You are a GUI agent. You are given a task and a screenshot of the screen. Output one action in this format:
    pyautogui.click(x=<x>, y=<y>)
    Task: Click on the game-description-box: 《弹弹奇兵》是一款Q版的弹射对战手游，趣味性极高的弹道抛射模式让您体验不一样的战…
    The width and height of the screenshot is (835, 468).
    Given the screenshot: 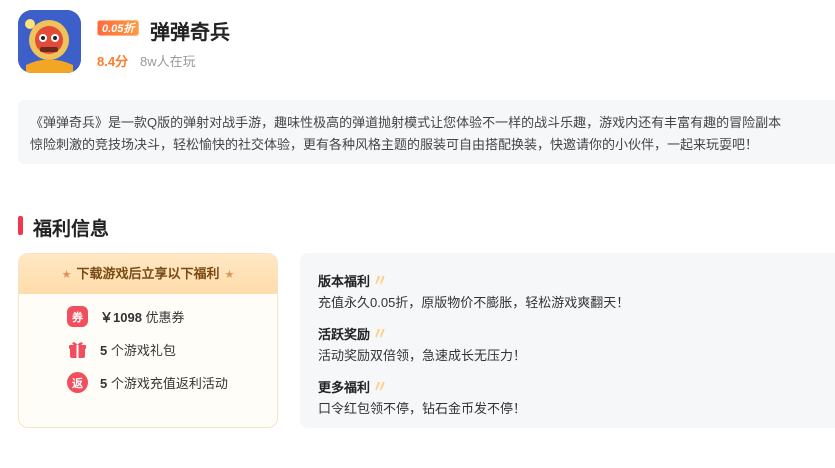 What is the action you would take?
    pyautogui.click(x=426, y=132)
    